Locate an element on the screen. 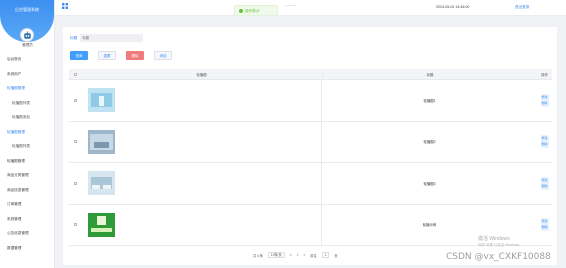  robot-avatar-icon is located at coordinates (27, 34).